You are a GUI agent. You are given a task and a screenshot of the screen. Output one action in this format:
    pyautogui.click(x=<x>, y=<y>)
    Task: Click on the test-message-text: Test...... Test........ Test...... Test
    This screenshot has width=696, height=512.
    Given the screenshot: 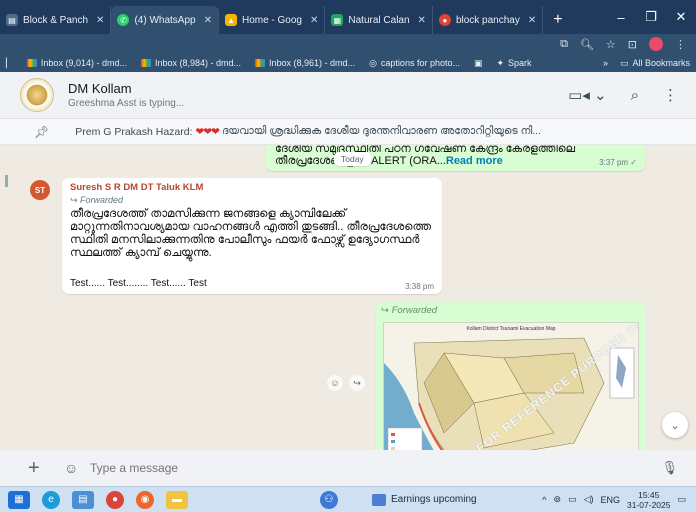 What is the action you would take?
    pyautogui.click(x=138, y=283)
    